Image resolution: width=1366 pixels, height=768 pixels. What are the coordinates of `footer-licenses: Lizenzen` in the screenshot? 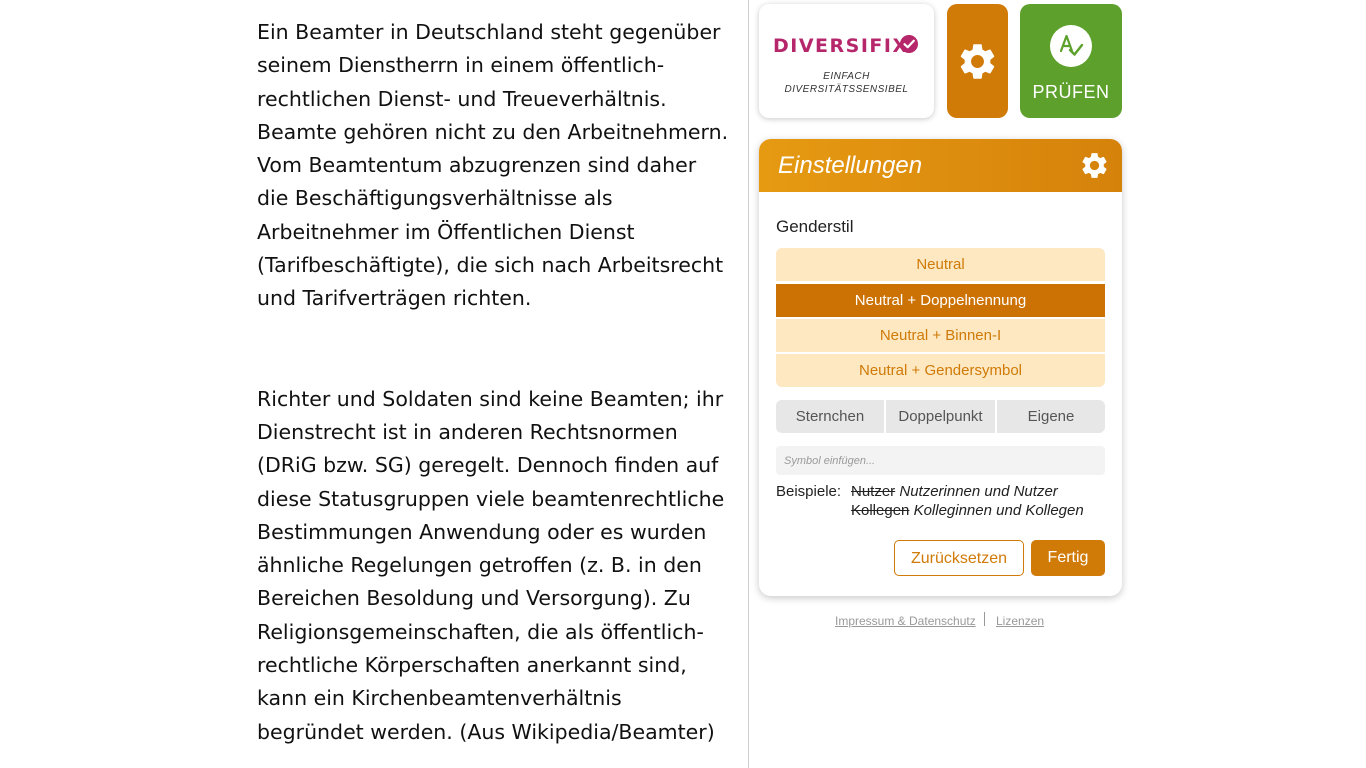 It's located at (1020, 621).